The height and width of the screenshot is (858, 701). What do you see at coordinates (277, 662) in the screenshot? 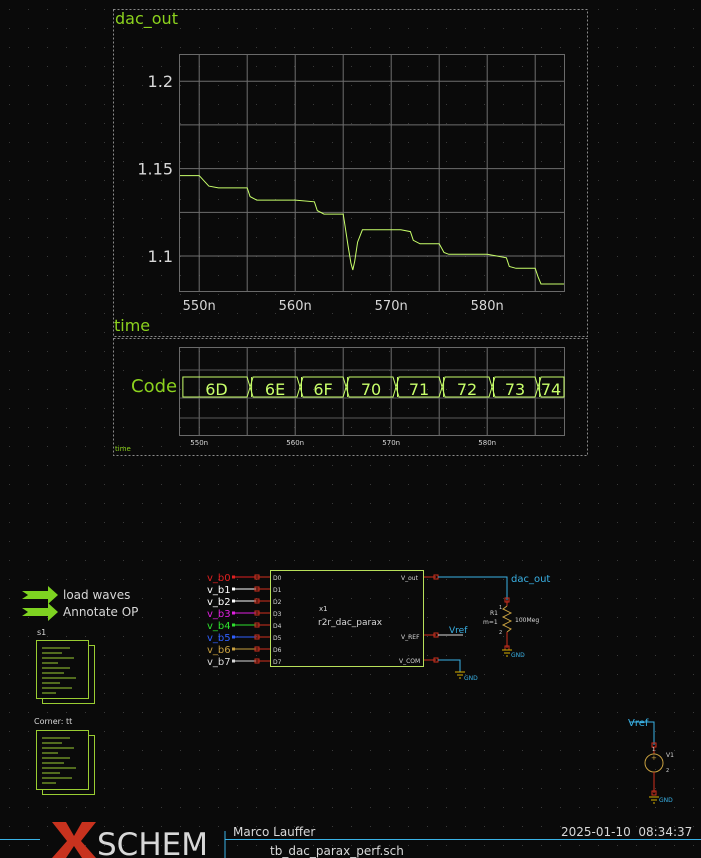
I see `pin-label: D7` at bounding box center [277, 662].